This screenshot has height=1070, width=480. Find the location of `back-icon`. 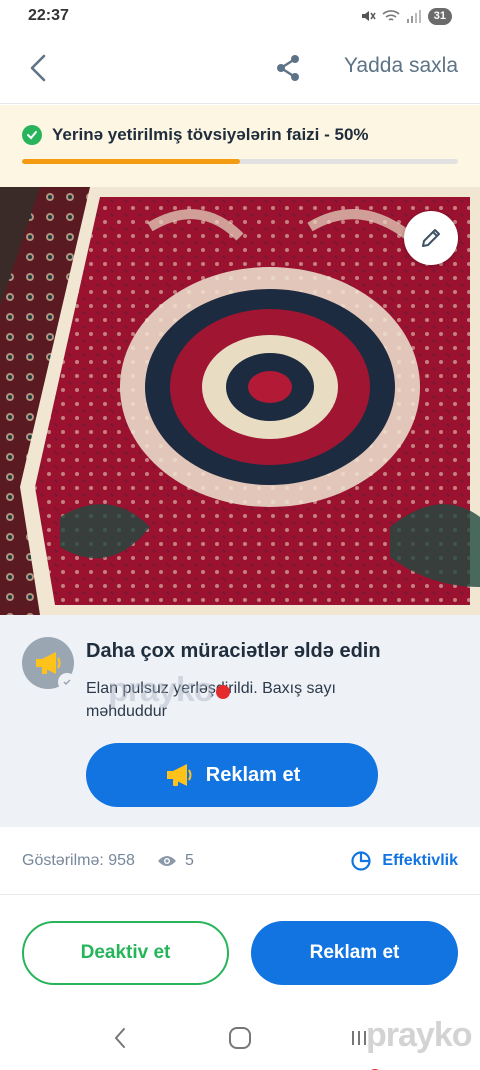

back-icon is located at coordinates (38, 68).